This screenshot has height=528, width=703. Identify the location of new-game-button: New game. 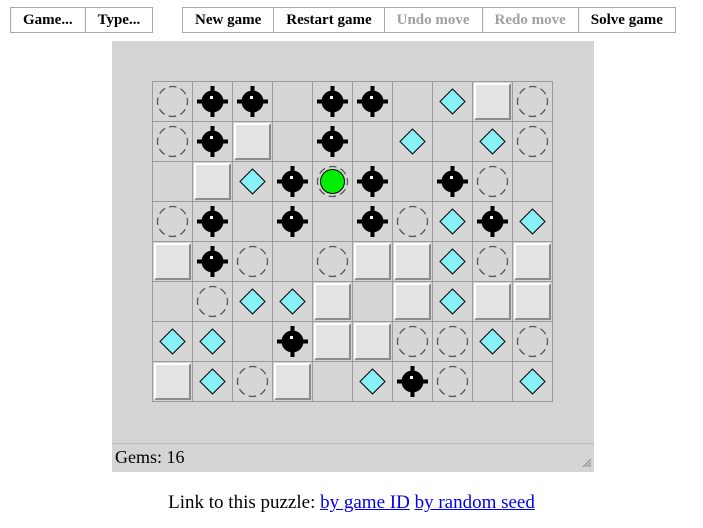
(229, 20).